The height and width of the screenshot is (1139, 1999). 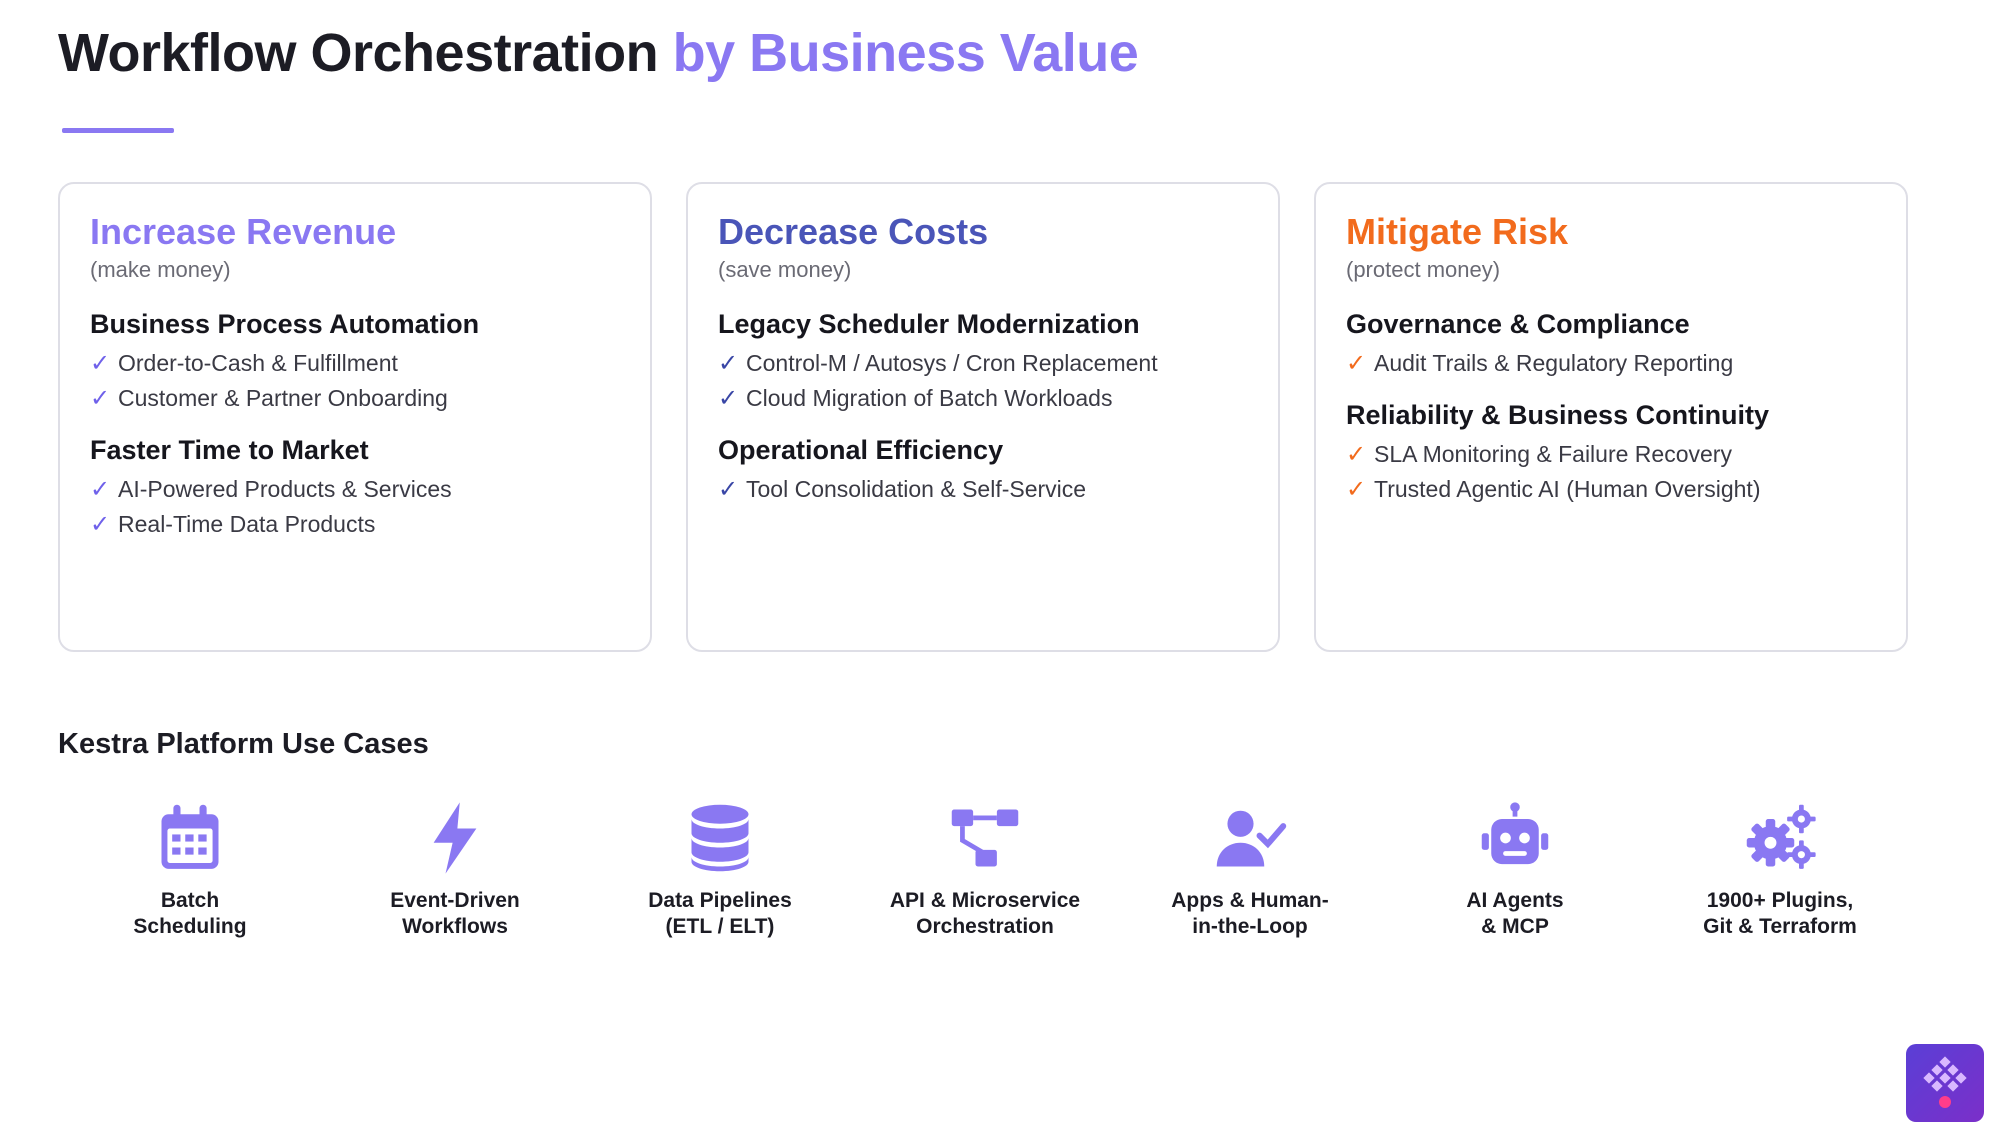 What do you see at coordinates (258, 363) in the screenshot?
I see `item-label: Order-to-Cash & Fulfillment` at bounding box center [258, 363].